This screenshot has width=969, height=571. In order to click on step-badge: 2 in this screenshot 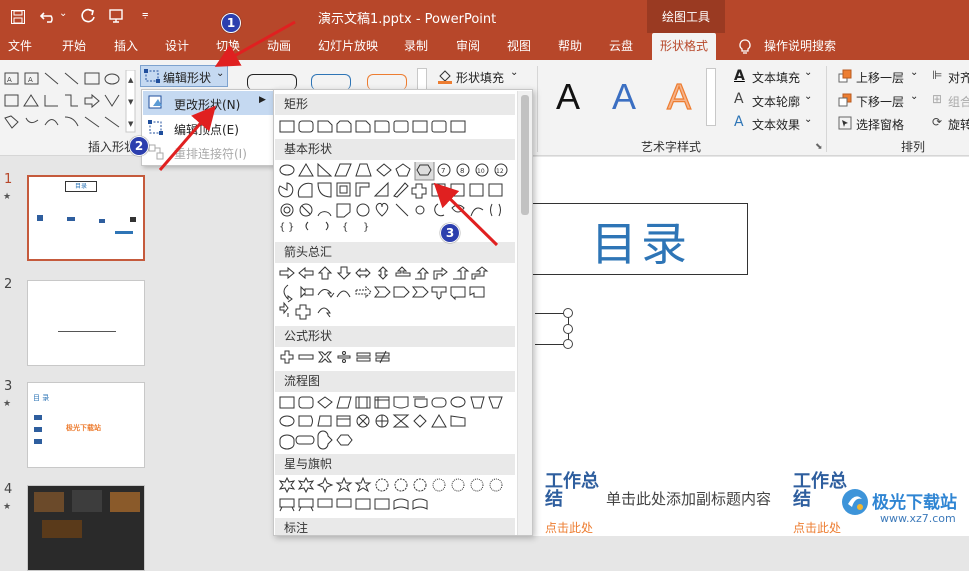, I will do `click(139, 146)`.